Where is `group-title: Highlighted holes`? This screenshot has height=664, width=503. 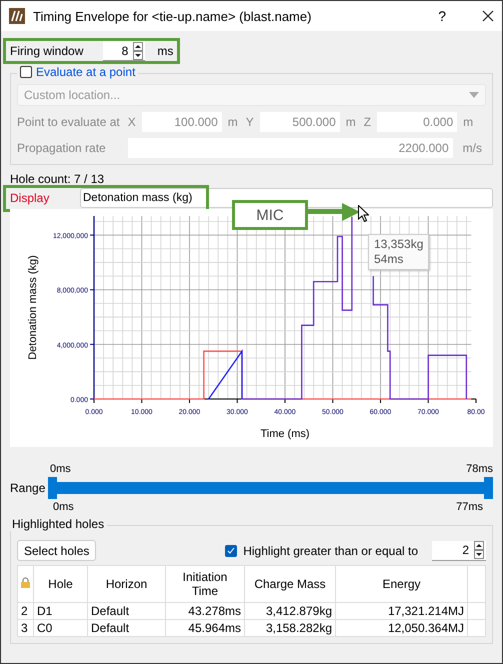 group-title: Highlighted holes is located at coordinates (58, 524).